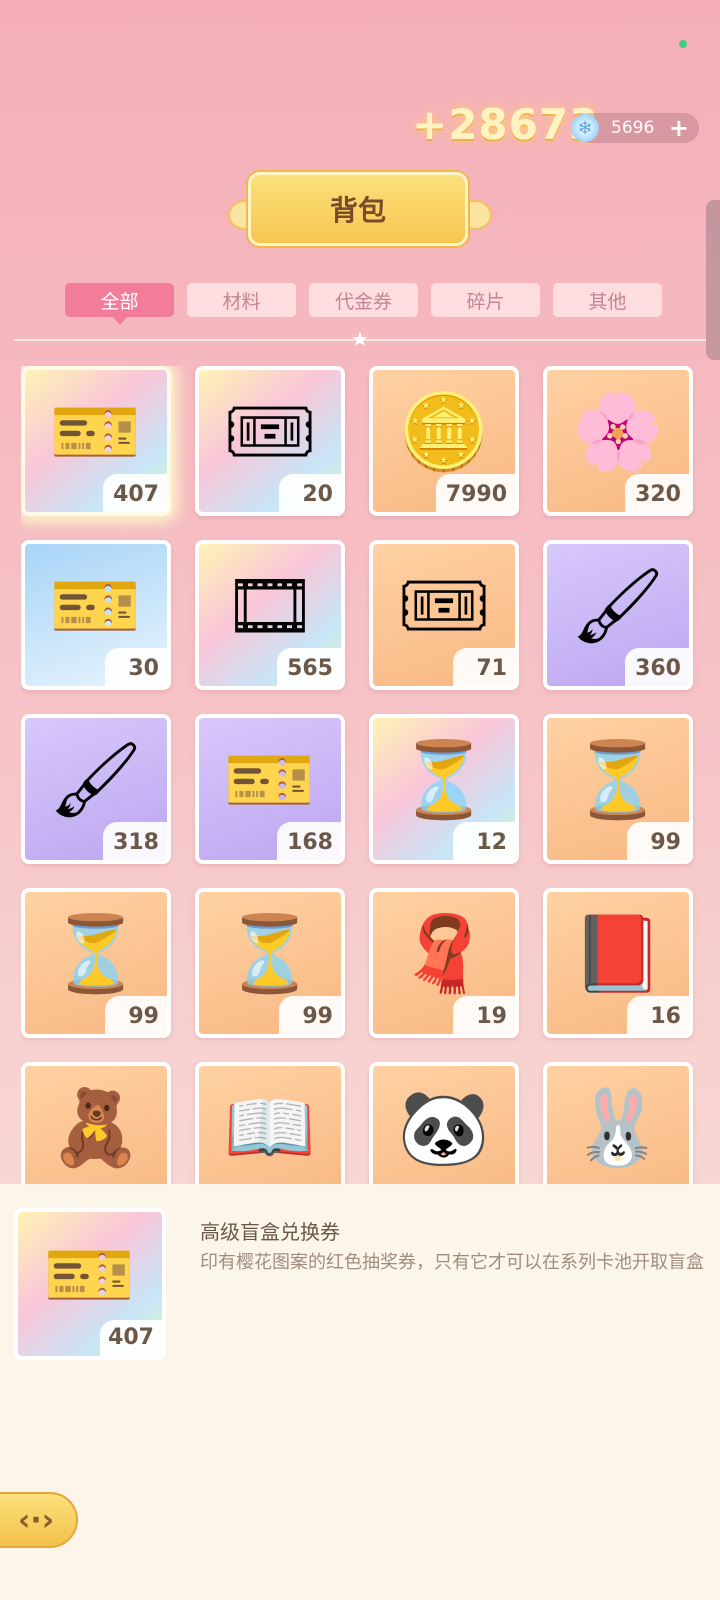 The width and height of the screenshot is (720, 1600). Describe the element at coordinates (683, 44) in the screenshot. I see `status-indicator` at that location.